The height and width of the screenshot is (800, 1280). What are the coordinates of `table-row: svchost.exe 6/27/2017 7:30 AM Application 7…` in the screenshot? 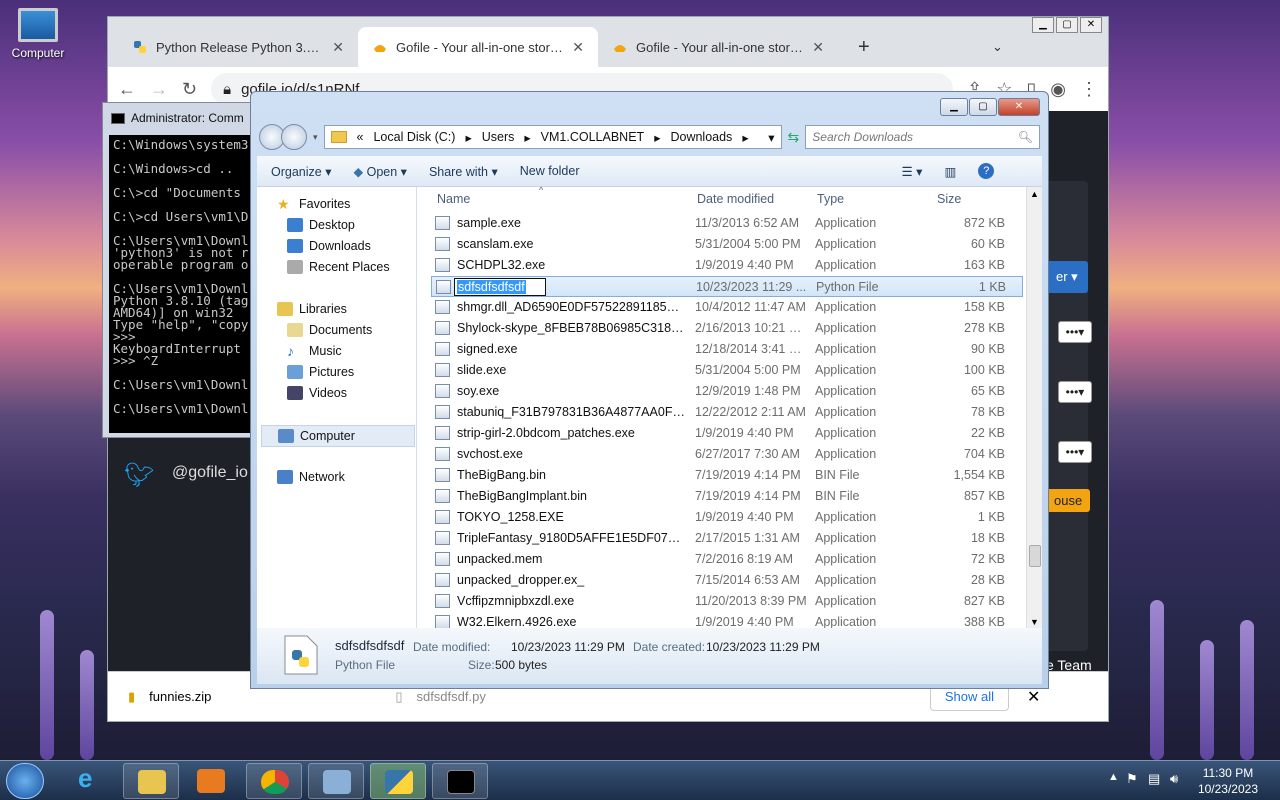 It's located at (727, 454).